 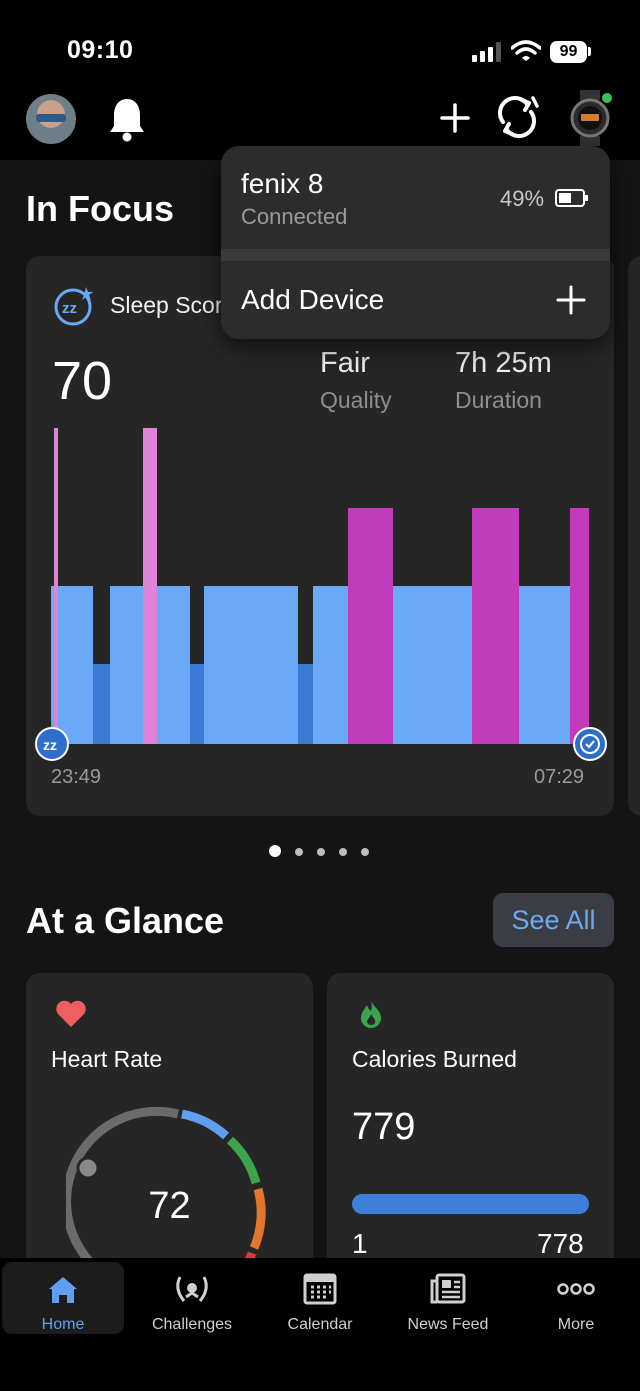 What do you see at coordinates (498, 400) in the screenshot?
I see `duration-label: Duration` at bounding box center [498, 400].